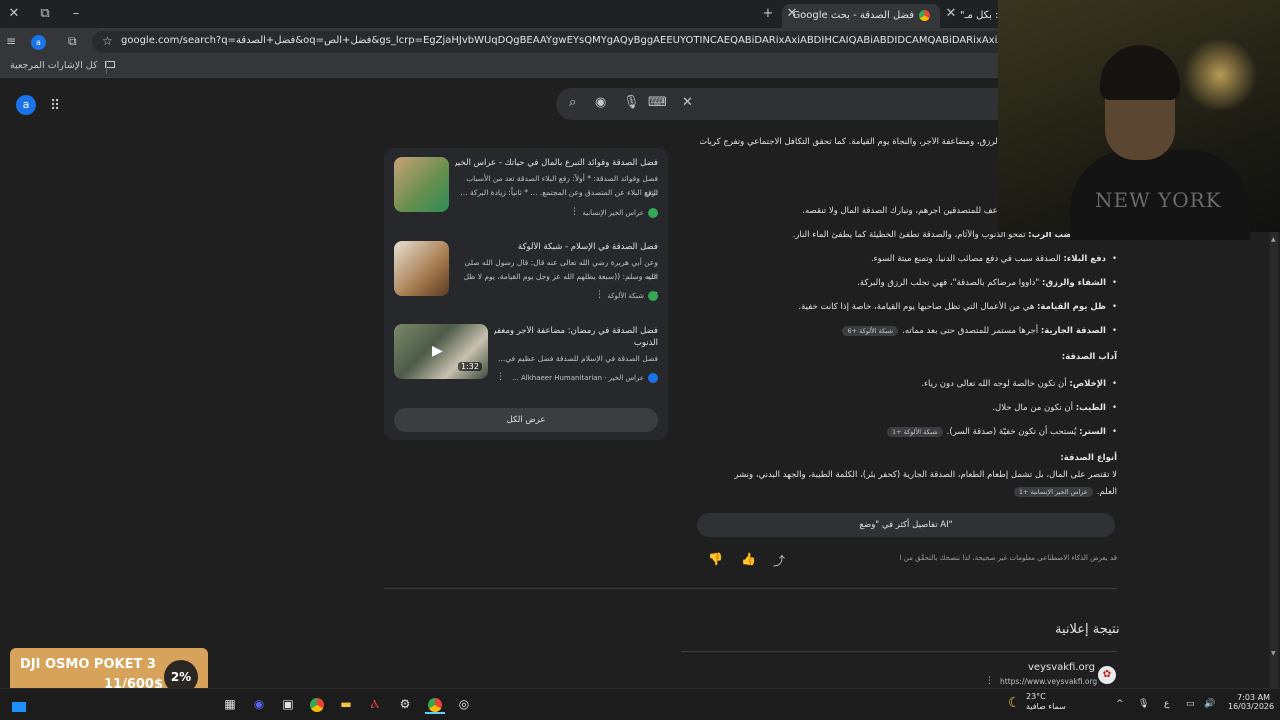 The height and width of the screenshot is (720, 1280). Describe the element at coordinates (906, 525) in the screenshot. I see `ai-mode-button: تفاصيل أكثر في "وضع AI"` at that location.